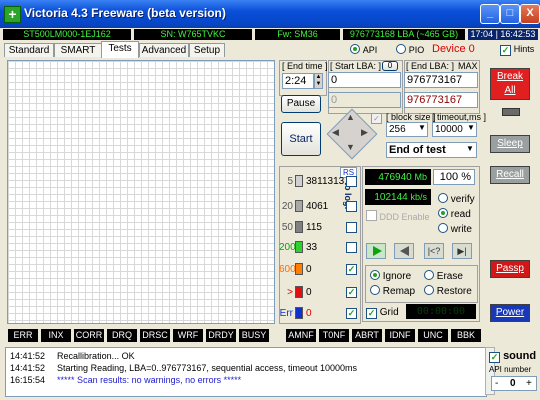 The width and height of the screenshot is (540, 400). I want to click on power-button: Power, so click(510, 313).